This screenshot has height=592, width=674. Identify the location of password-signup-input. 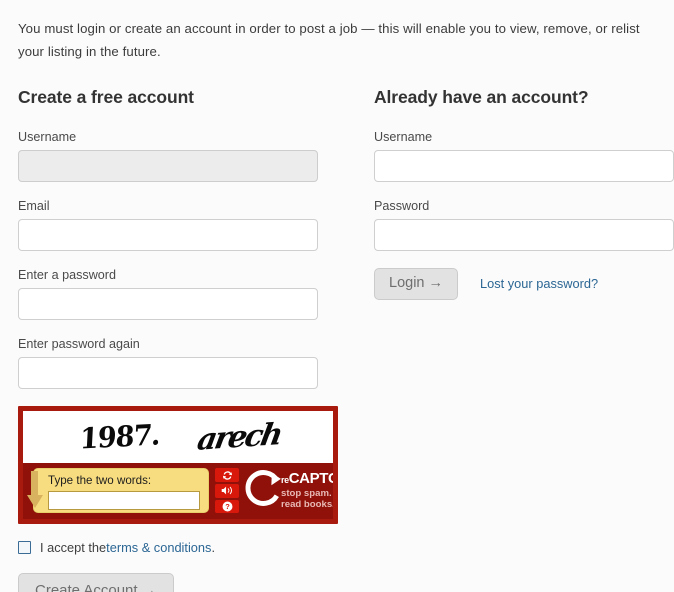
(168, 304).